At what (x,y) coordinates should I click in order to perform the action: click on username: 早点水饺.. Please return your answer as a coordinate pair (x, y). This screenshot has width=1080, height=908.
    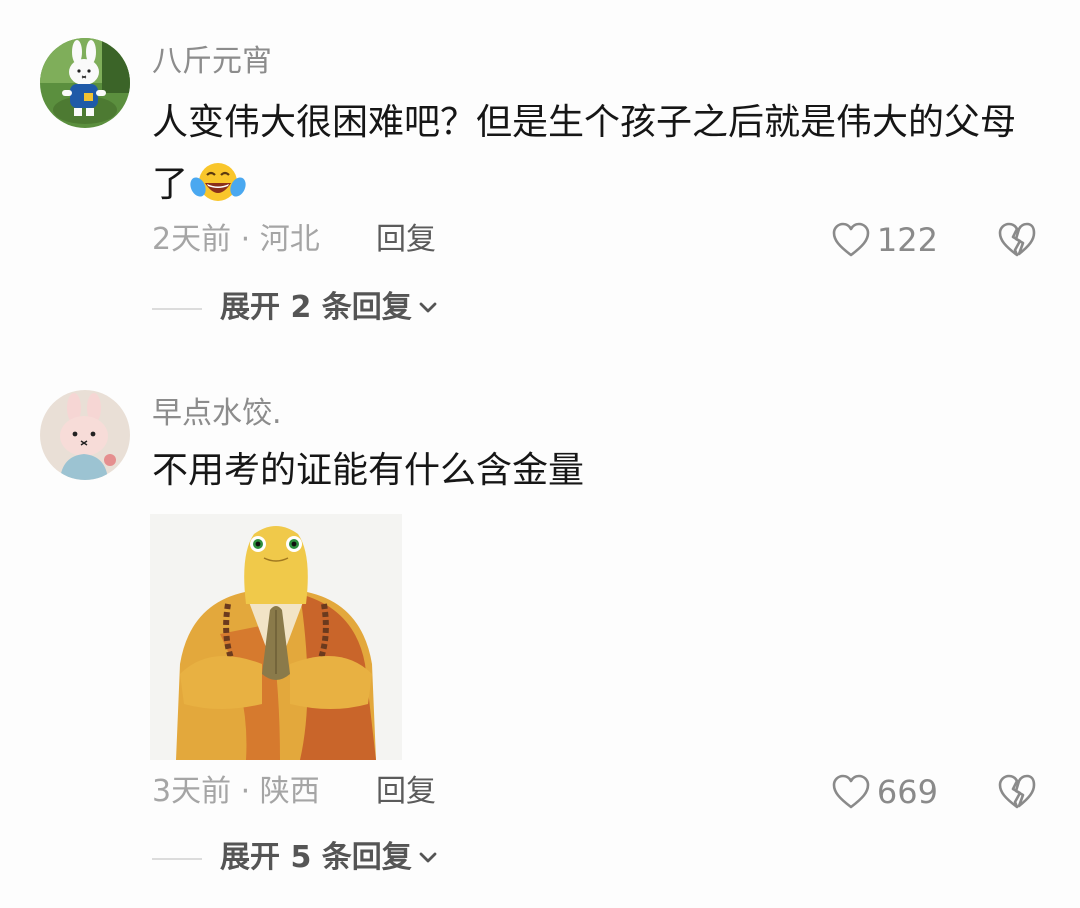
    Looking at the image, I should click on (217, 414).